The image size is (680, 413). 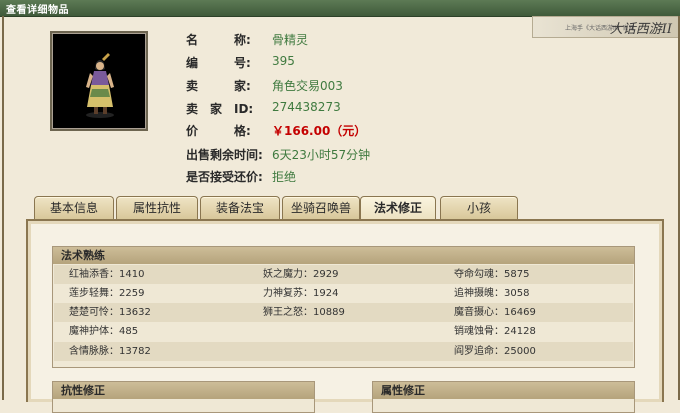 I want to click on attribute-mod-section: 属性修正, so click(x=503, y=397).